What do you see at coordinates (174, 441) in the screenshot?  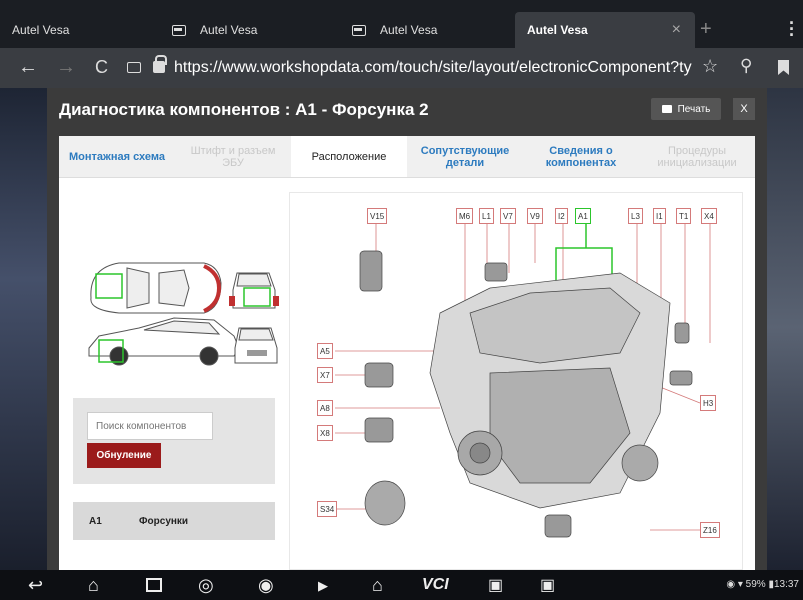 I see `component-search-panel: Обнуление` at bounding box center [174, 441].